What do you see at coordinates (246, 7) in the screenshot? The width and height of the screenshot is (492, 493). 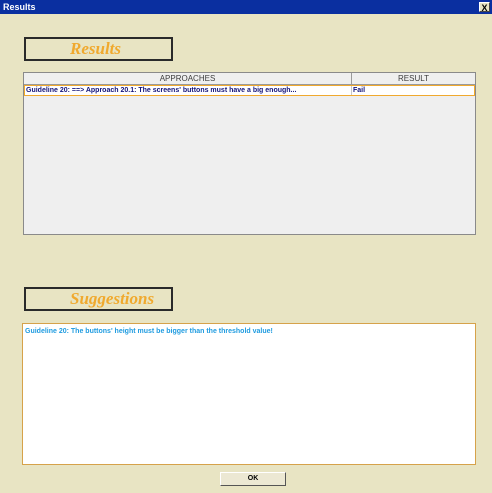 I see `title-bar: Results X` at bounding box center [246, 7].